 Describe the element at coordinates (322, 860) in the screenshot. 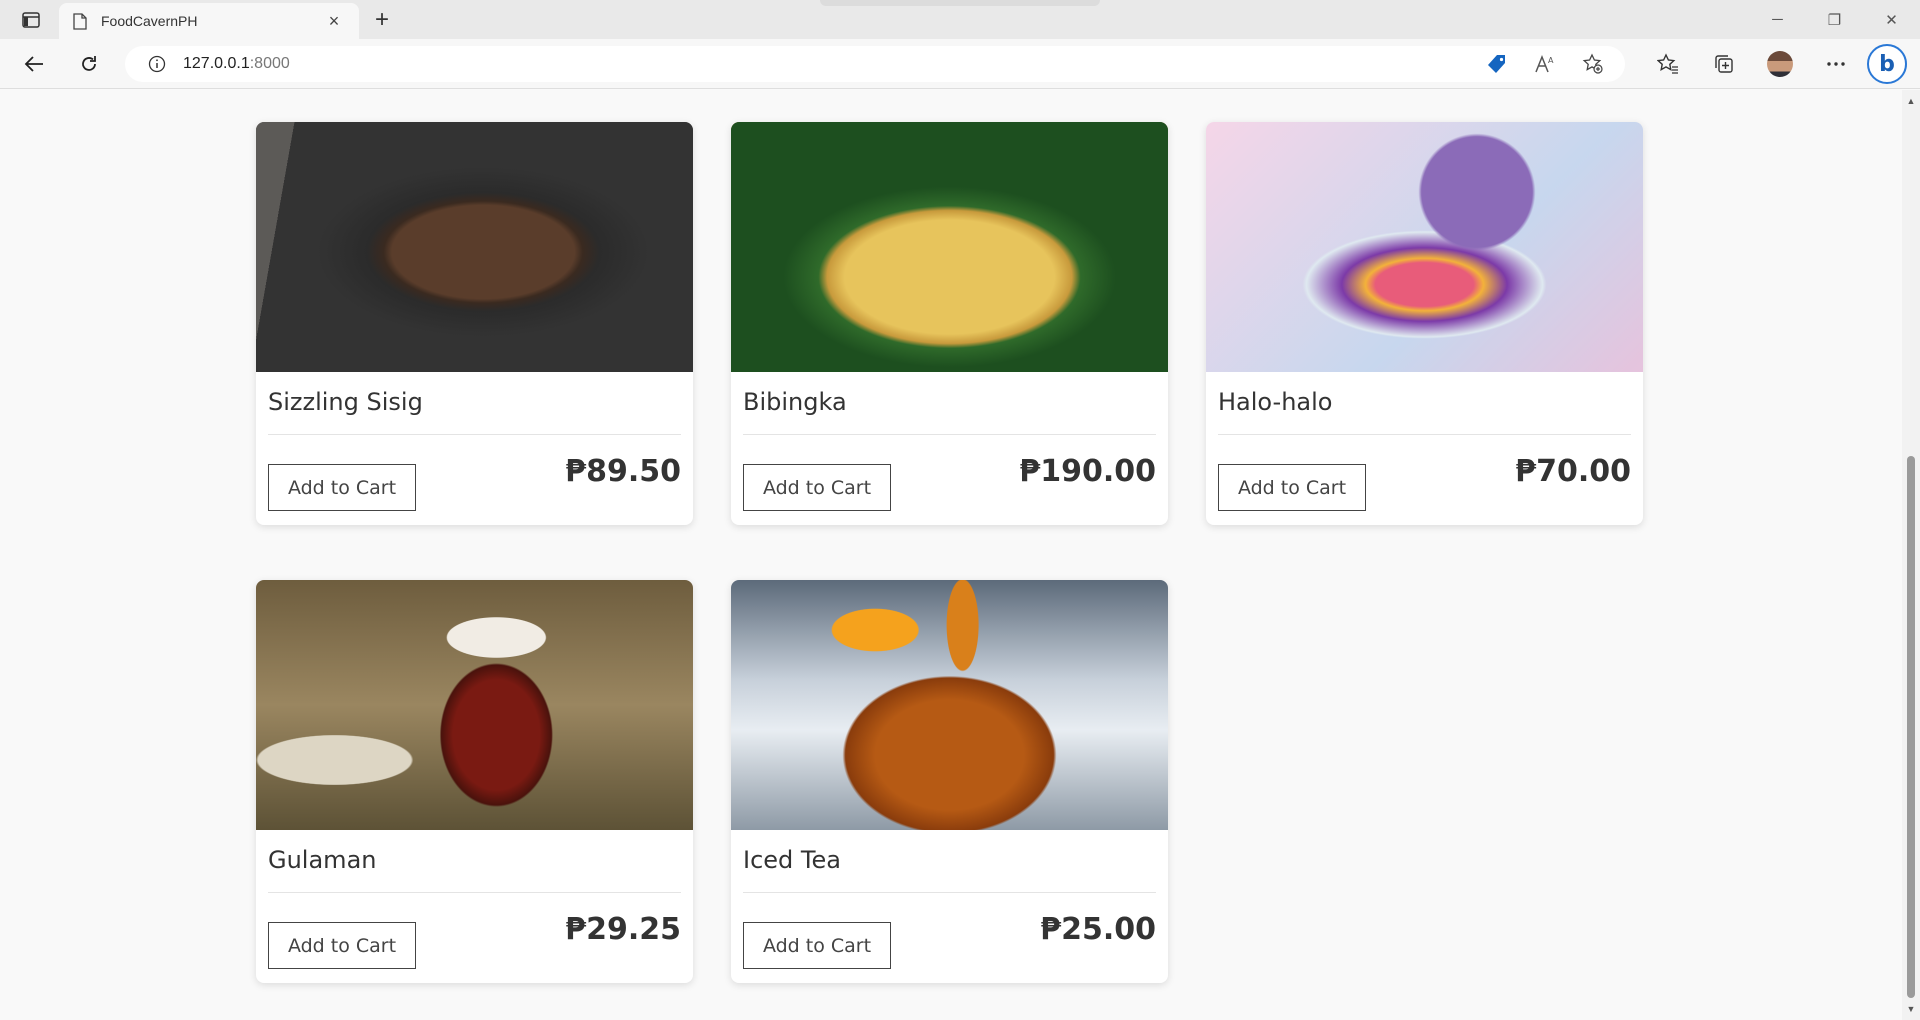

I see `product-name: Gulaman` at that location.